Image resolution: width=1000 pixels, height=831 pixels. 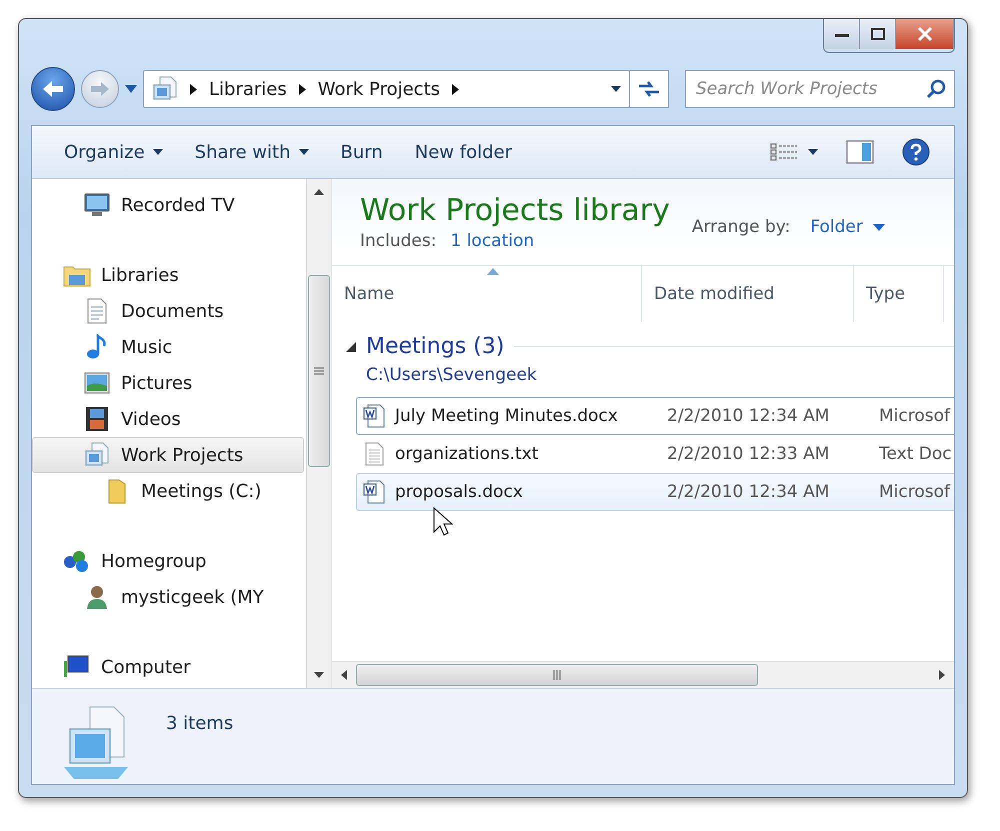 What do you see at coordinates (506, 416) in the screenshot?
I see `file-name: July Meeting Minutes.docx` at bounding box center [506, 416].